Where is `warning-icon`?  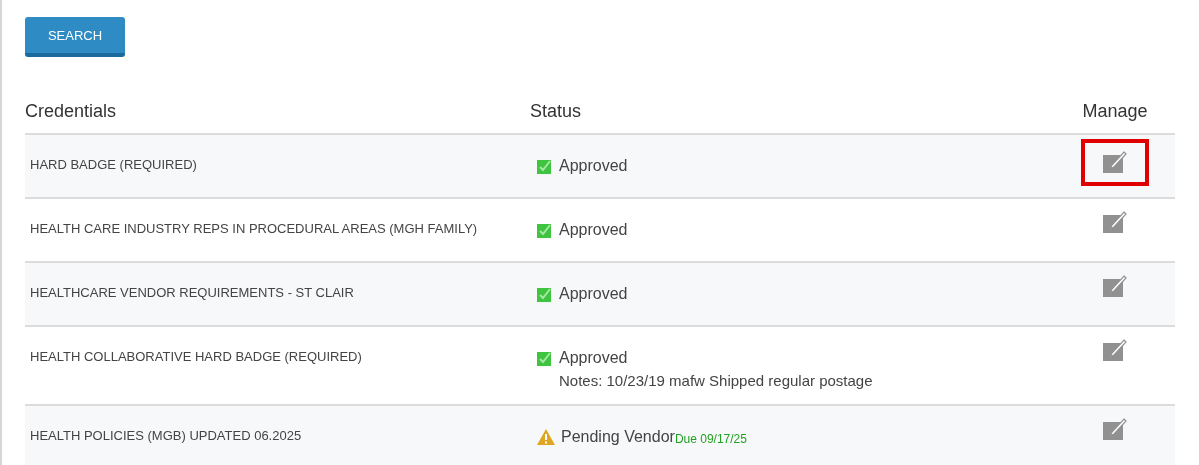
warning-icon is located at coordinates (546, 437).